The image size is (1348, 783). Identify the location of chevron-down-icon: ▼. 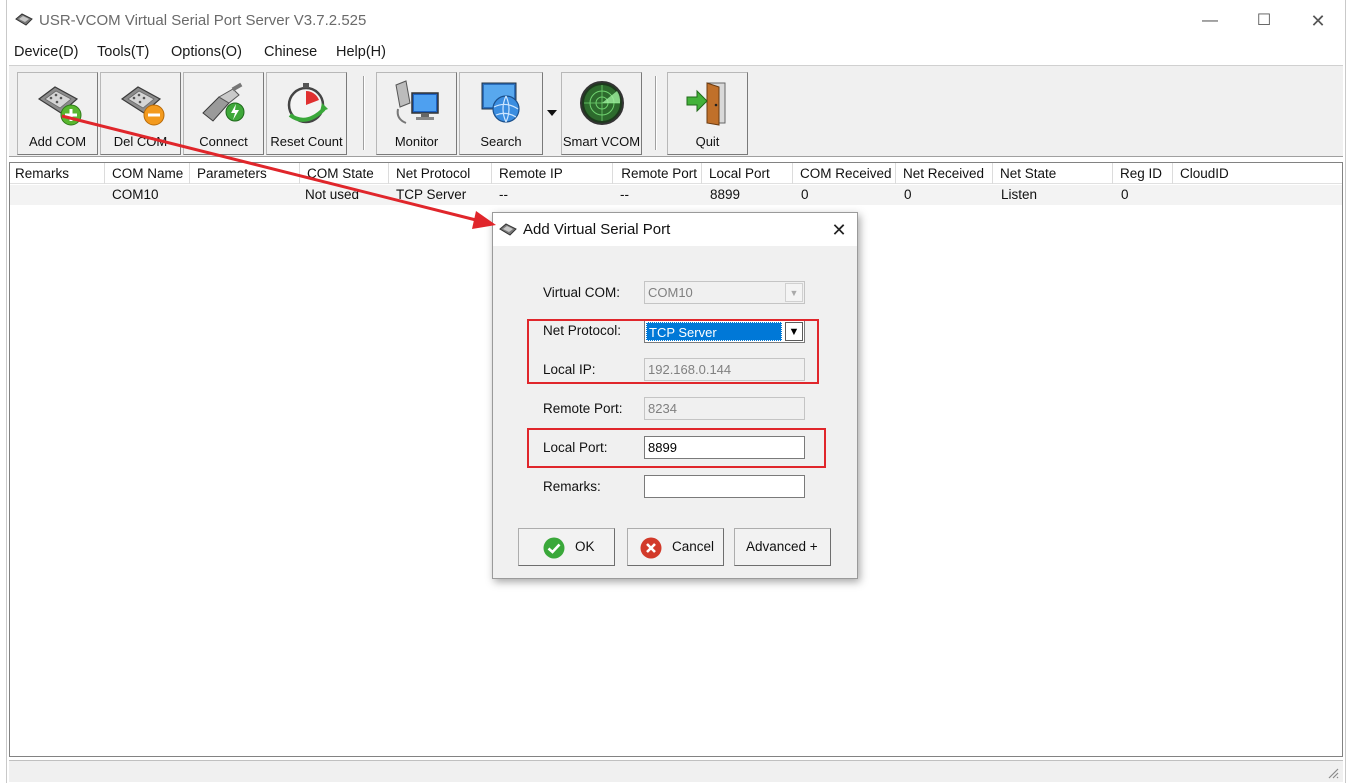
(794, 292).